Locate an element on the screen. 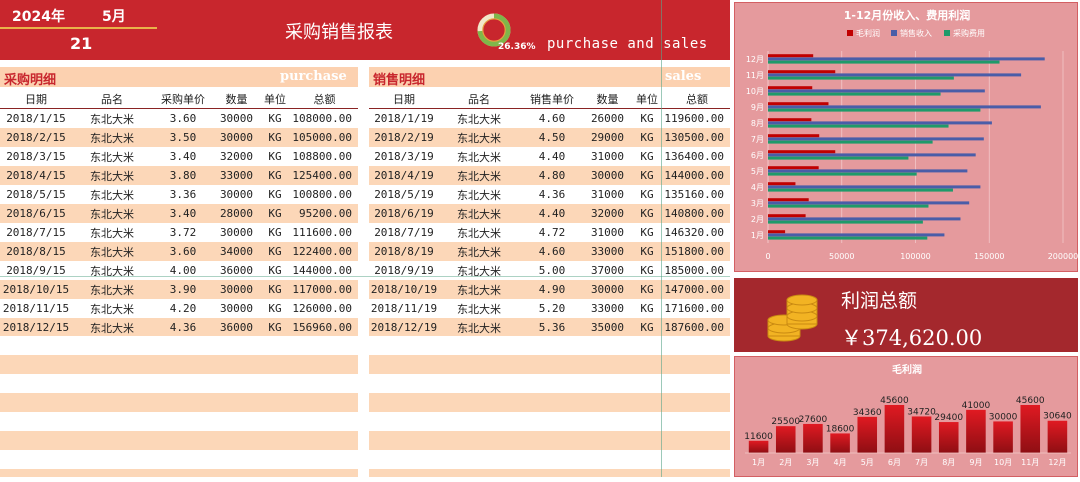 This screenshot has height=482, width=1080. sales-cell: 2018/6/19 is located at coordinates (404, 213).